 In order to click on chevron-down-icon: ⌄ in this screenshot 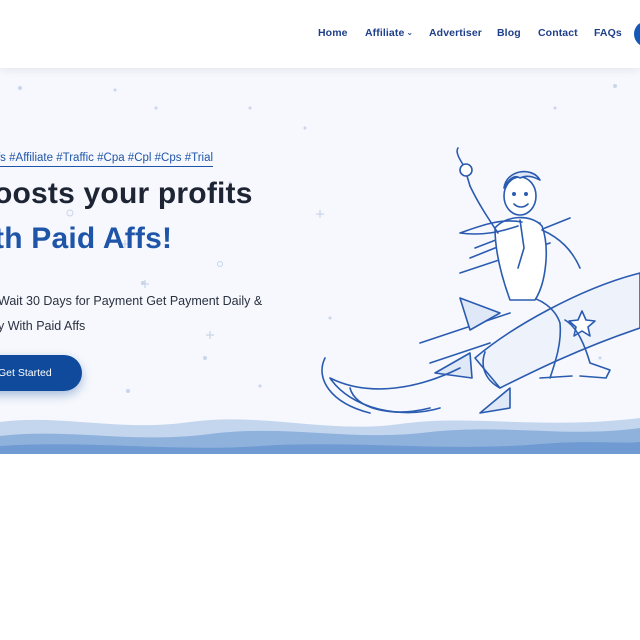, I will do `click(410, 32)`.